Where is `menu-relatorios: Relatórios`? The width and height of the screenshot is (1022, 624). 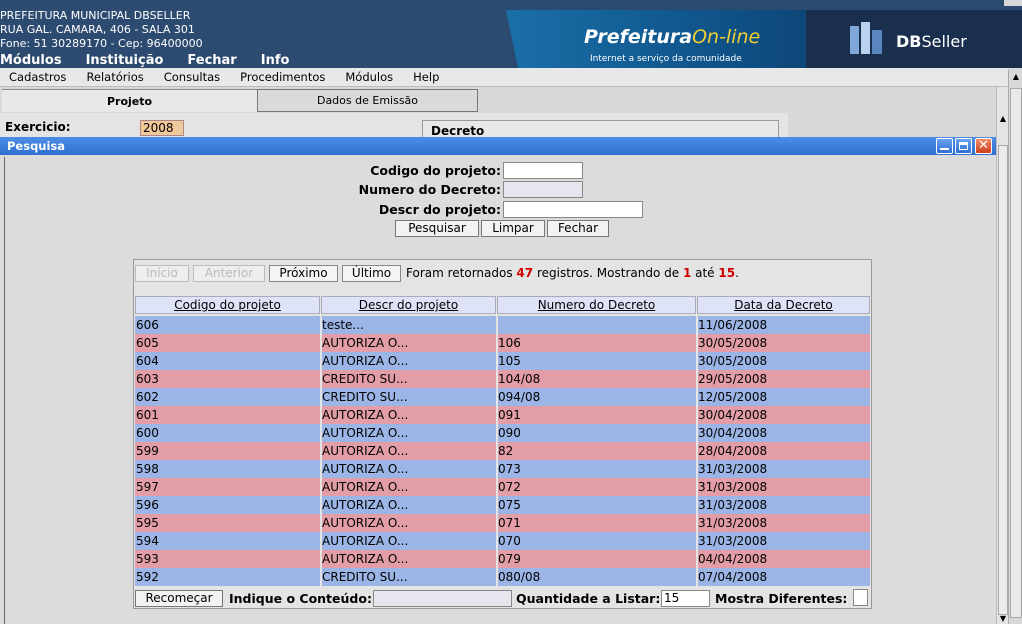
menu-relatorios: Relatórios is located at coordinates (114, 77).